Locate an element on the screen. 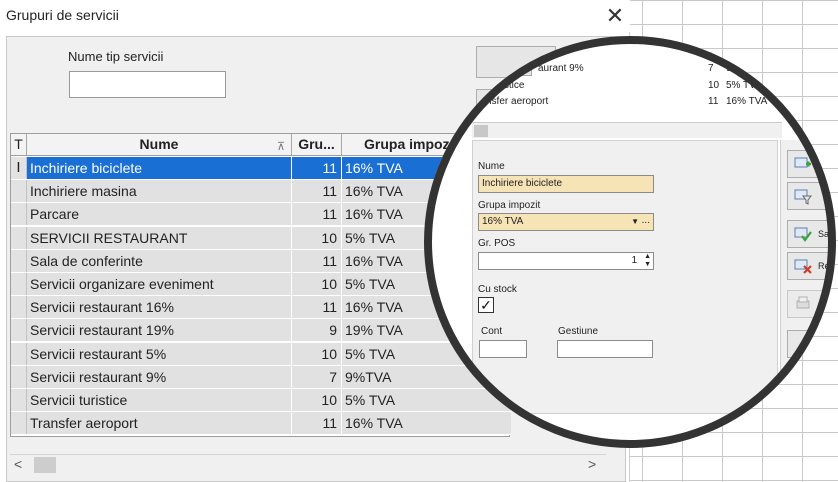 The height and width of the screenshot is (482, 838). table-row: Servicii restaurant 9% 7 9%TVA is located at coordinates (261, 377).